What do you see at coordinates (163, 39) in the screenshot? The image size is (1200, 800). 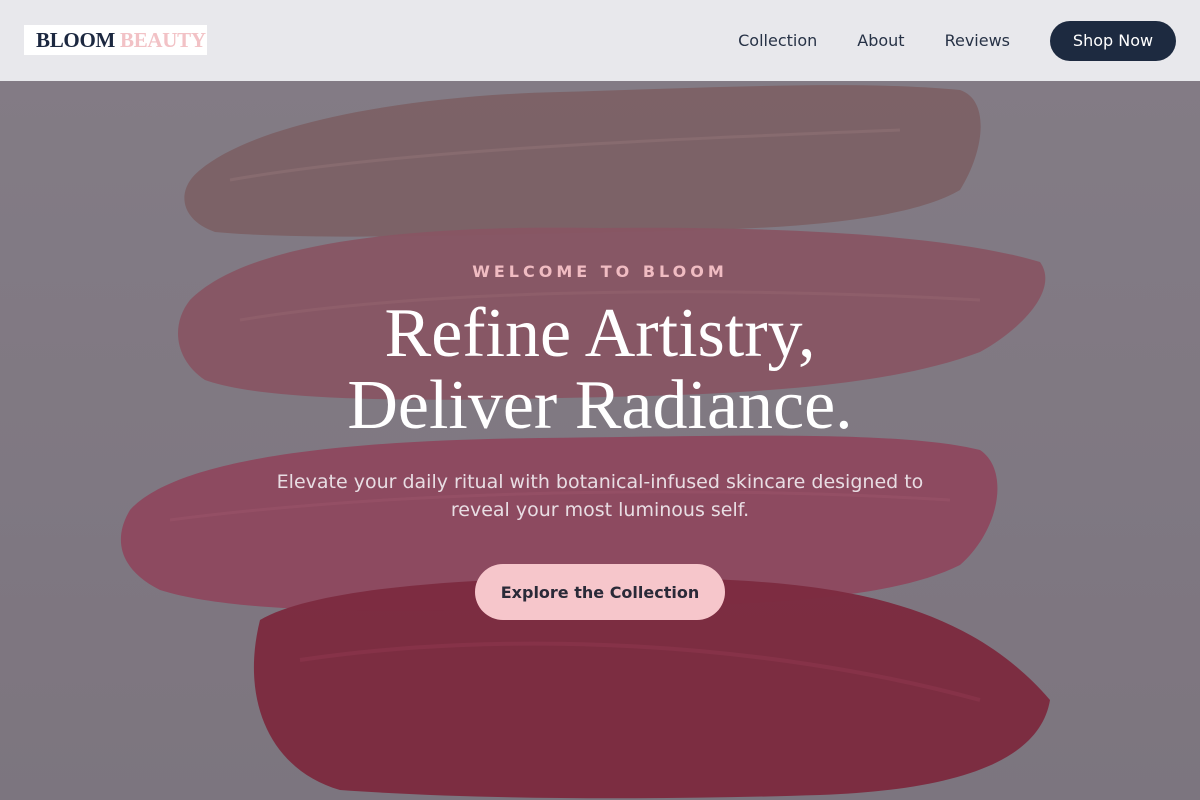 I see `brand-name-secondary: BEAUTY` at bounding box center [163, 39].